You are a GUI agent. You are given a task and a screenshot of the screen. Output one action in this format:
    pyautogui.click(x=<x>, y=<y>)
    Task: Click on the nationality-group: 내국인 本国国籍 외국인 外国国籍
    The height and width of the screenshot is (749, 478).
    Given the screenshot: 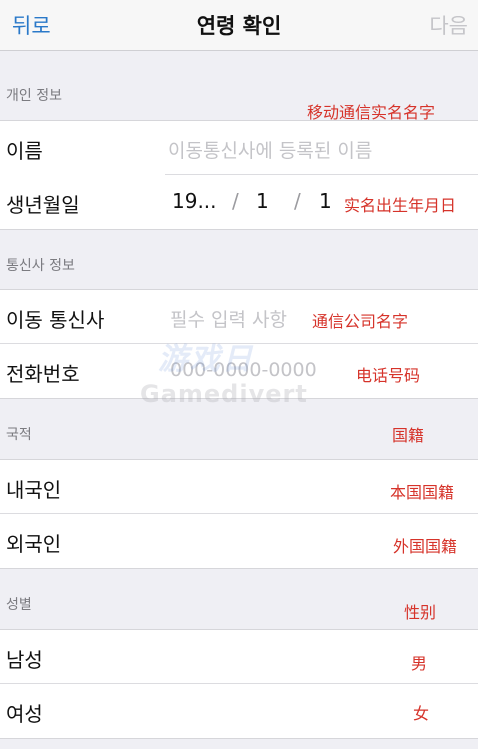 What is the action you would take?
    pyautogui.click(x=239, y=514)
    